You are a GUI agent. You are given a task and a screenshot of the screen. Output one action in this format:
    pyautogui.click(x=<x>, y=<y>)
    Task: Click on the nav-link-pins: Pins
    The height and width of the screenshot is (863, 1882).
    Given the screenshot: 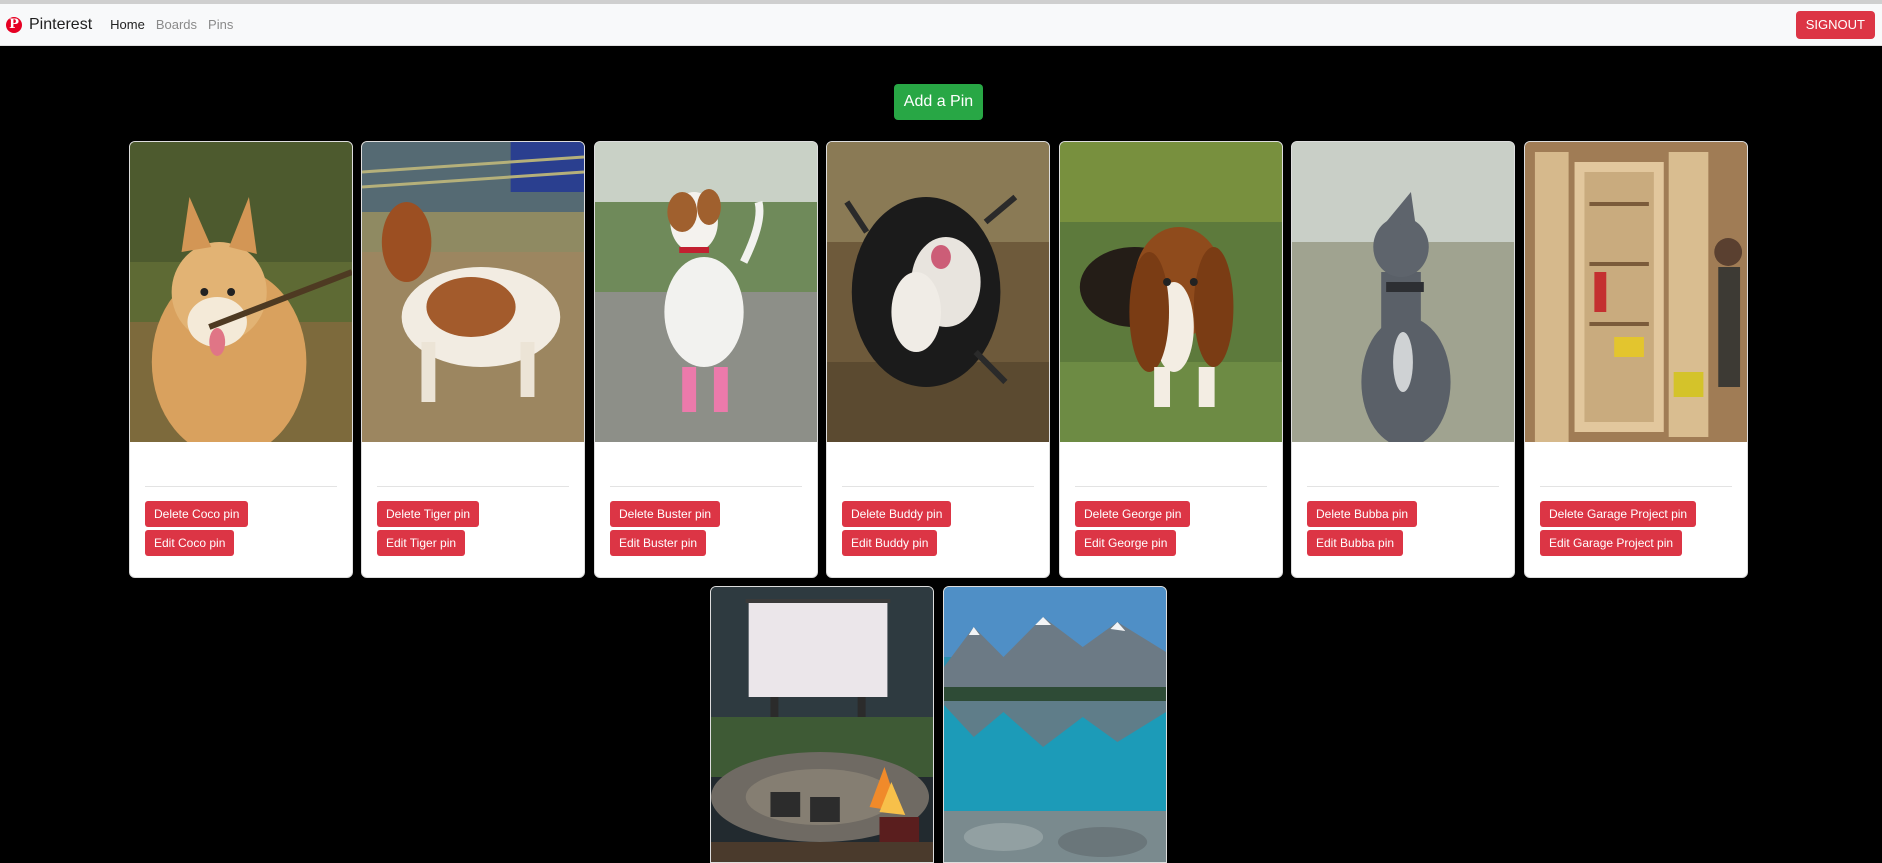 What is the action you would take?
    pyautogui.click(x=220, y=24)
    